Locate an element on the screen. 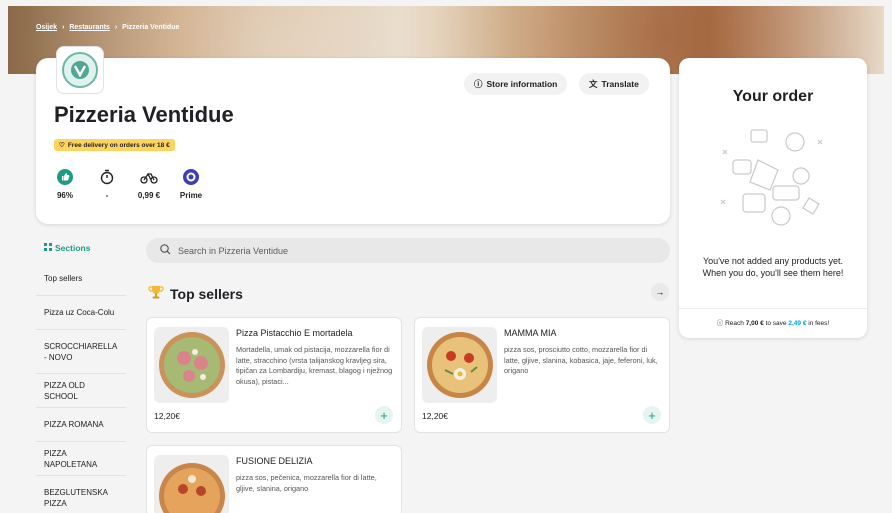 Image resolution: width=892 pixels, height=513 pixels. product-name: MAMMA MIA is located at coordinates (530, 333).